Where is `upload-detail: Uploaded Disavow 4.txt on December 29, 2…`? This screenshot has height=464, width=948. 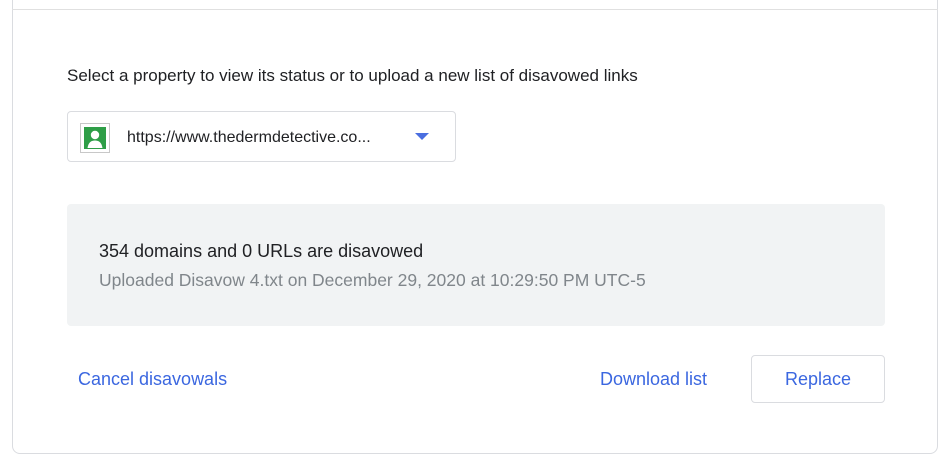
upload-detail: Uploaded Disavow 4.txt on December 29, 2… is located at coordinates (372, 280).